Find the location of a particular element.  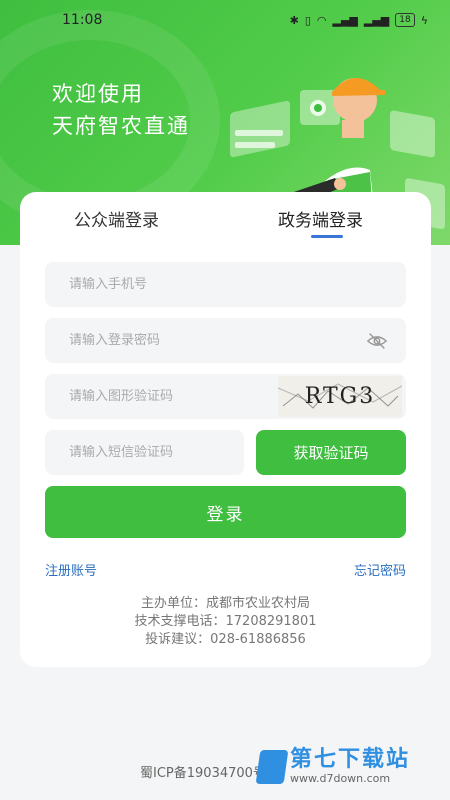

welcome-line-2: 天府智农直通 is located at coordinates (121, 126).